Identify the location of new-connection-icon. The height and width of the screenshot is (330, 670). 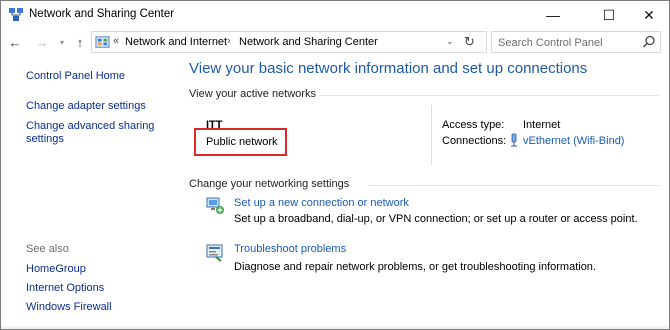
(215, 205).